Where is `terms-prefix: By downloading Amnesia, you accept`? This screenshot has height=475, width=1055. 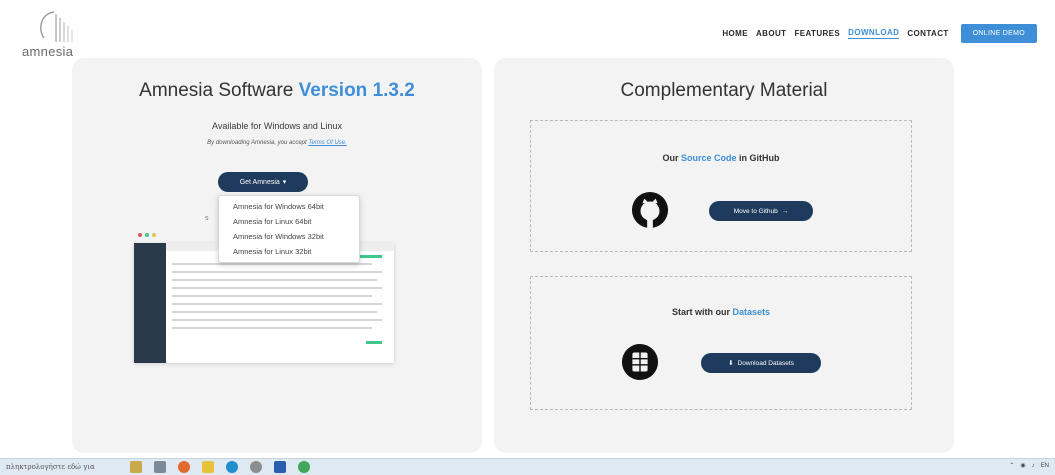
terms-prefix: By downloading Amnesia, you accept is located at coordinates (257, 143).